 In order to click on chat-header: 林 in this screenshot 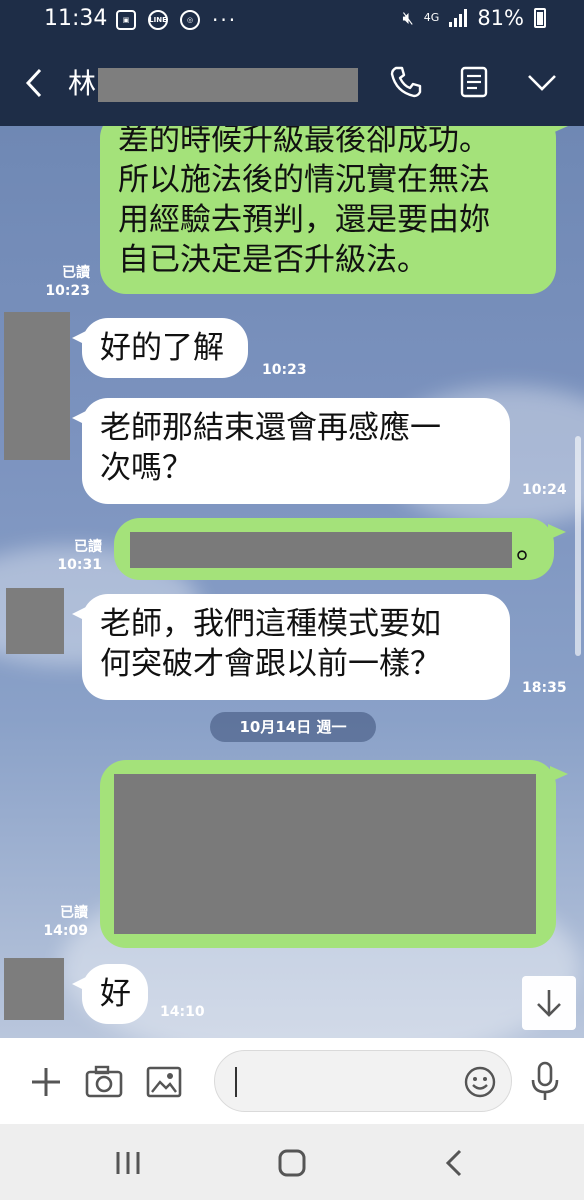, I will do `click(292, 83)`.